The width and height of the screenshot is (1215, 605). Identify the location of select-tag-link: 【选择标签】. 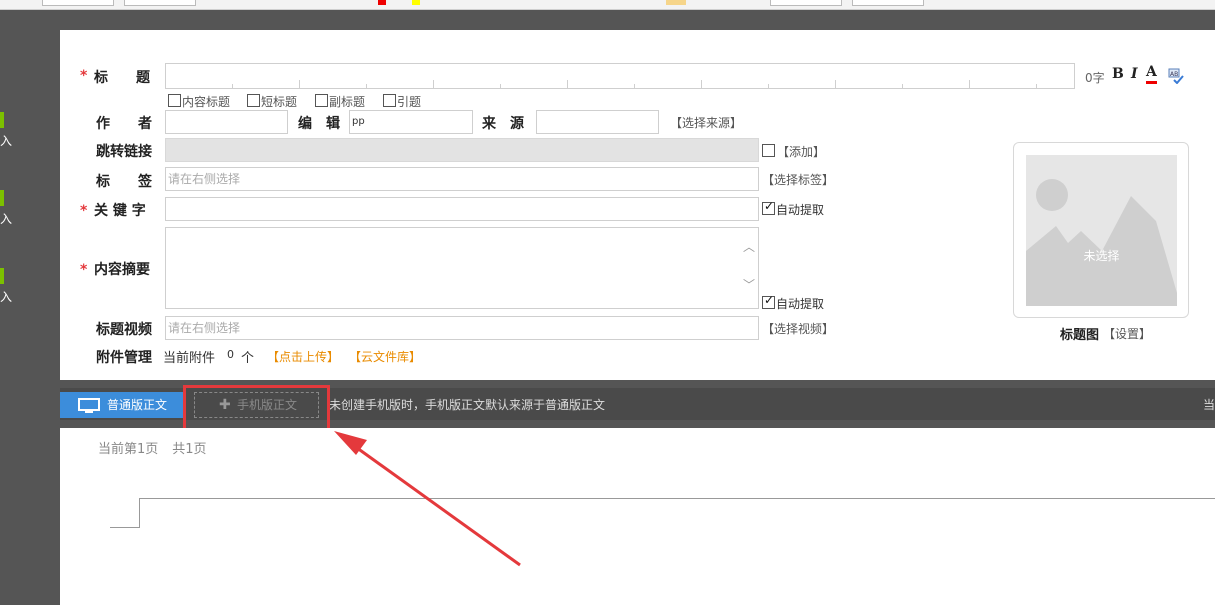
(798, 179).